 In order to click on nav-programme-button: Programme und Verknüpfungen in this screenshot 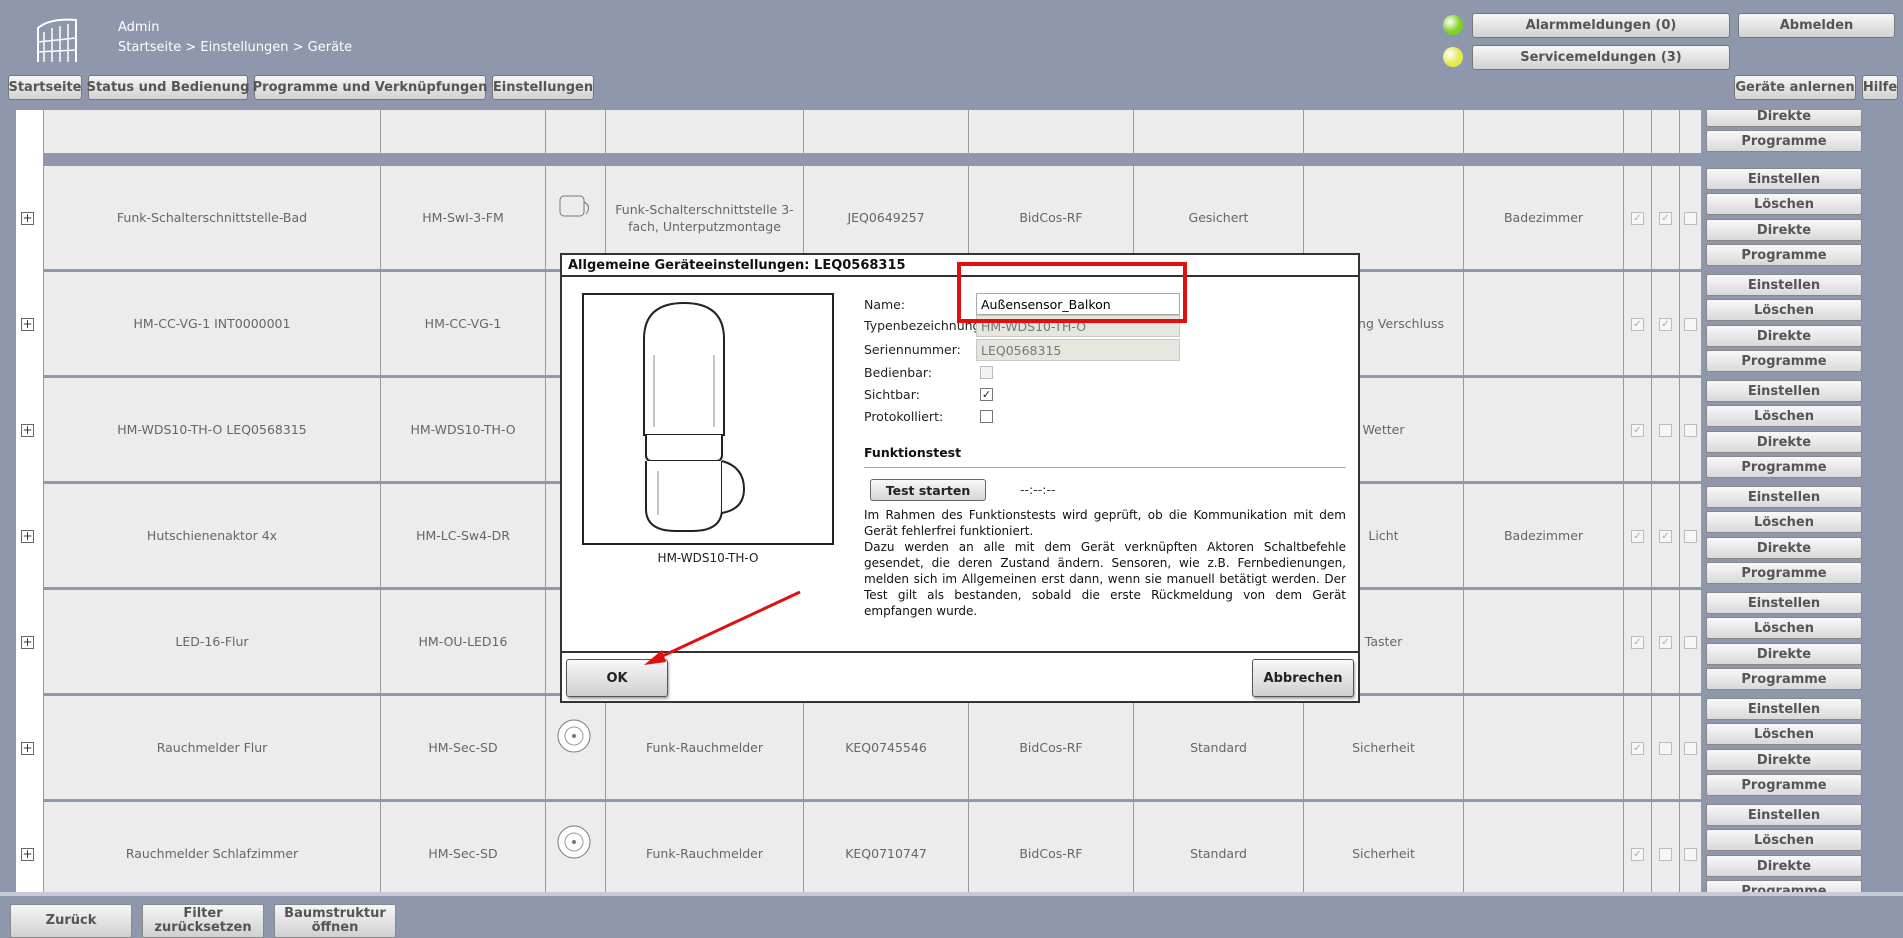, I will do `click(370, 87)`.